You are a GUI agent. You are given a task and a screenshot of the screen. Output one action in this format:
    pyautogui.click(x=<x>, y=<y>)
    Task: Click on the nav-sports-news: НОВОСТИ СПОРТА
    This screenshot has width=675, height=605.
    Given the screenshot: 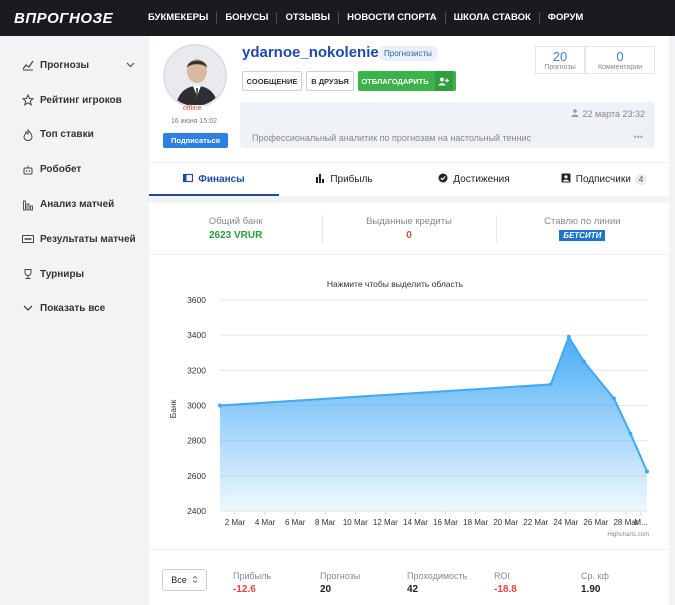 What is the action you would take?
    pyautogui.click(x=391, y=18)
    